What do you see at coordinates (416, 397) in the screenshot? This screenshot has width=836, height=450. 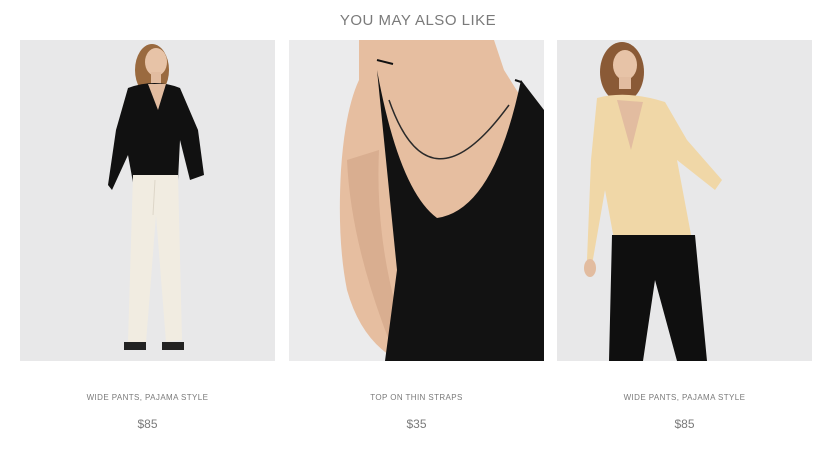 I see `product-name: TOP ON THIN STRAPS` at bounding box center [416, 397].